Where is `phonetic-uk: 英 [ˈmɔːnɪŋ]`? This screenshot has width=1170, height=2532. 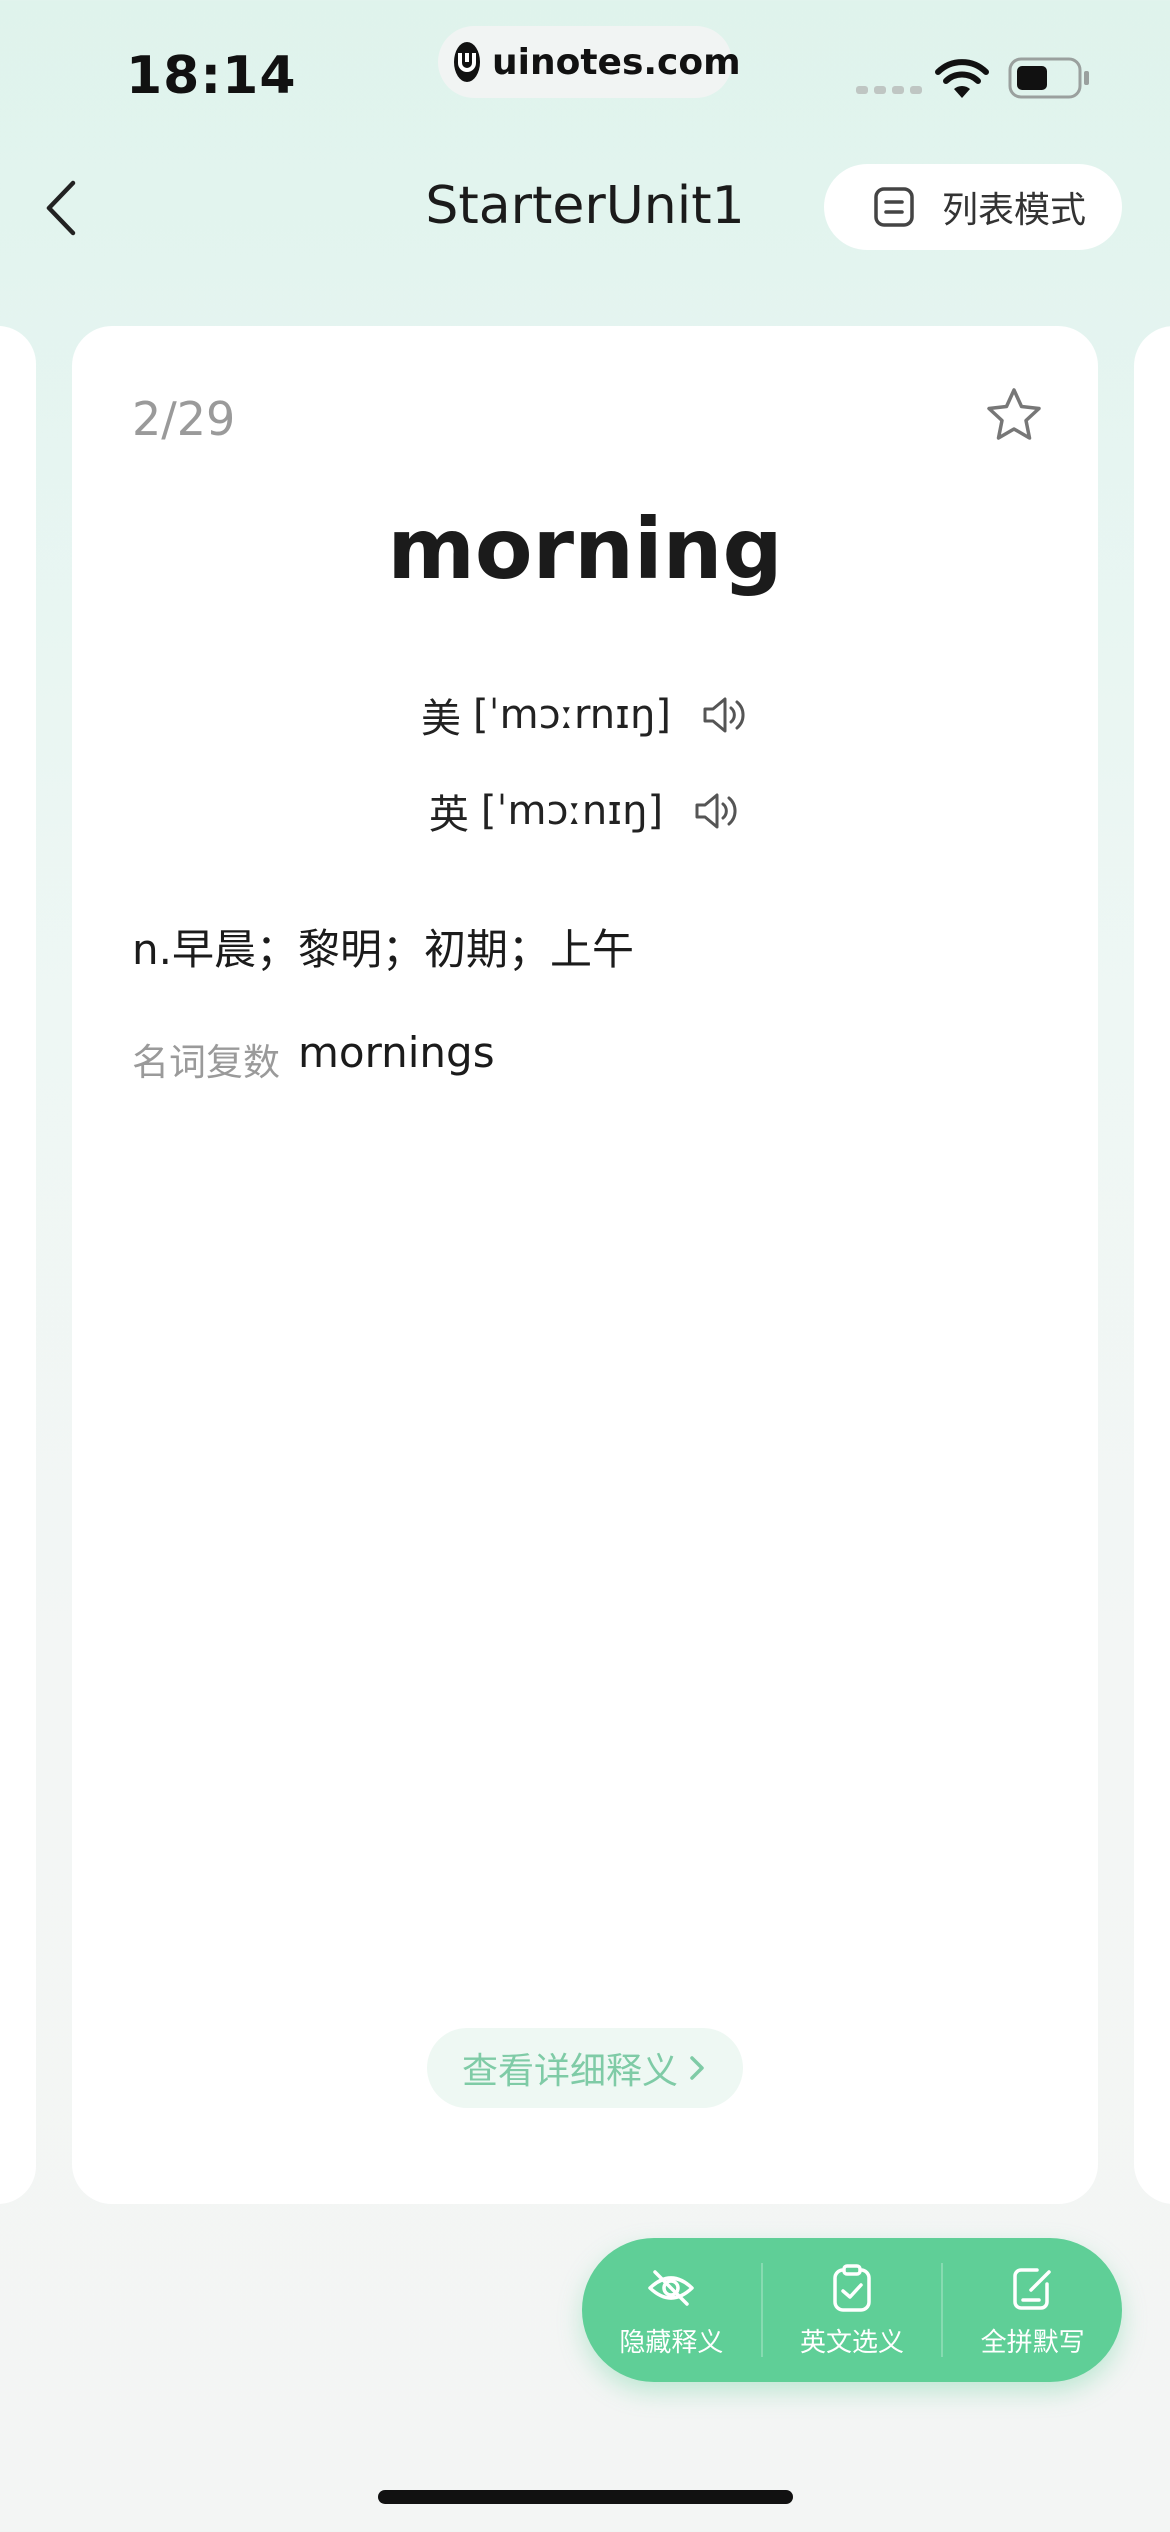
phonetic-uk: 英 [ˈmɔːnɪŋ] is located at coordinates (585, 811).